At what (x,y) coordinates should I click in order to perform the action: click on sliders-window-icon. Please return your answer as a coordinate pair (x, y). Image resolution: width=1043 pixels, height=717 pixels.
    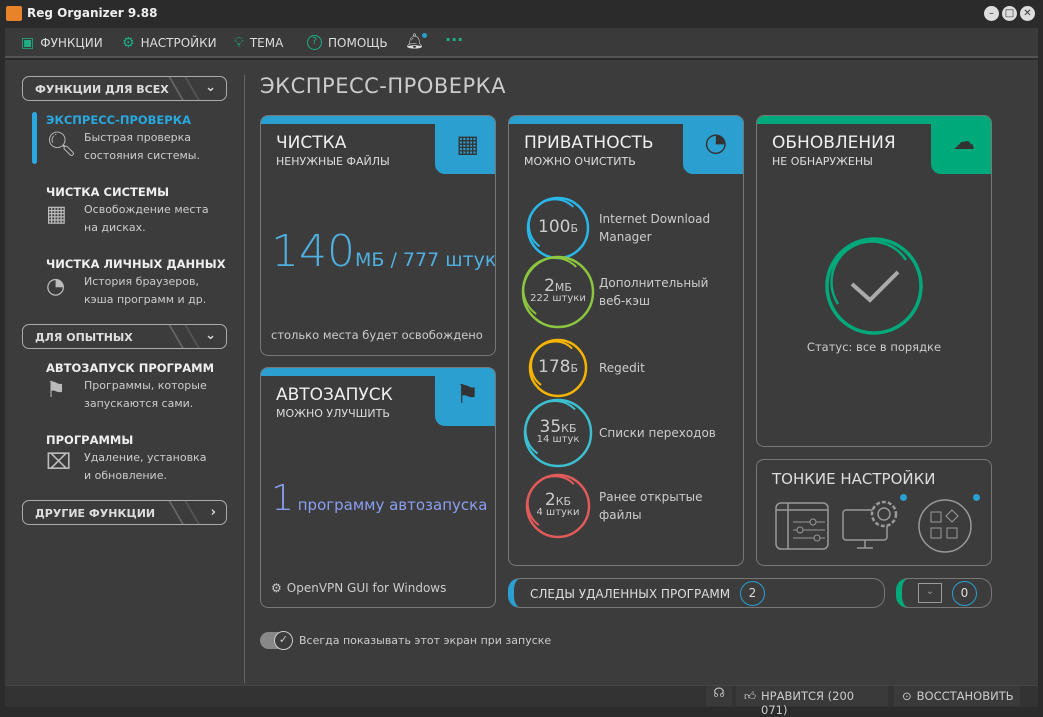
    Looking at the image, I should click on (802, 526).